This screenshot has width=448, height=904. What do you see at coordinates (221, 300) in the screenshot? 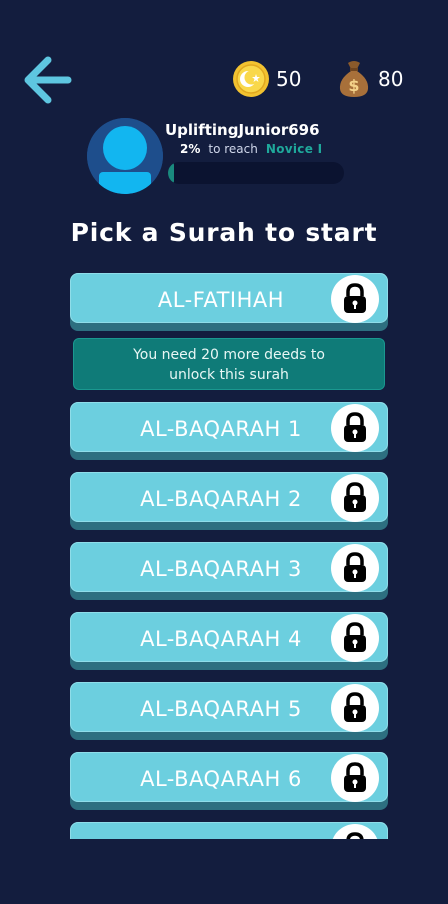
I see `surah-label: AL-FATIHAH` at bounding box center [221, 300].